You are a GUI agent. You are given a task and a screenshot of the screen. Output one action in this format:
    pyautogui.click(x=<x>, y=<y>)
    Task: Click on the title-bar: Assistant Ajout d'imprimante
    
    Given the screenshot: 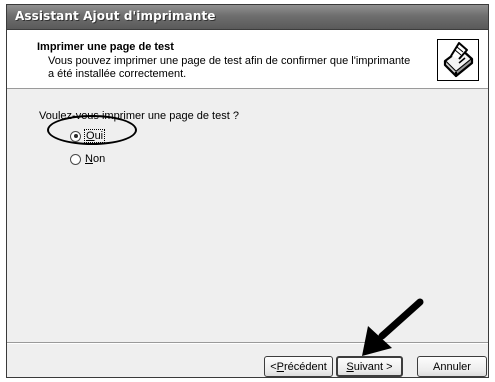 What is the action you would take?
    pyautogui.click(x=247, y=17)
    